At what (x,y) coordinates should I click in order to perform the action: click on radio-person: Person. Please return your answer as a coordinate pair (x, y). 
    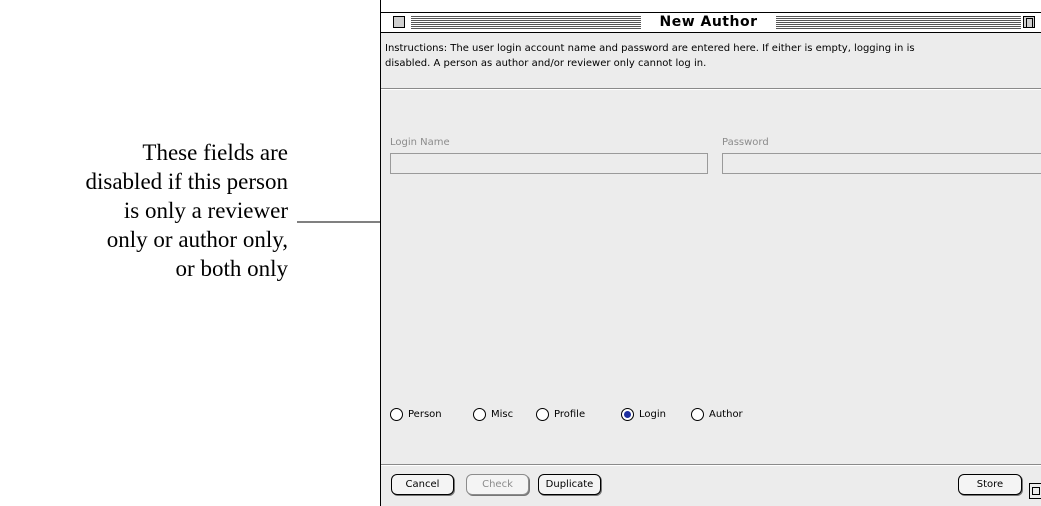
    Looking at the image, I should click on (416, 414).